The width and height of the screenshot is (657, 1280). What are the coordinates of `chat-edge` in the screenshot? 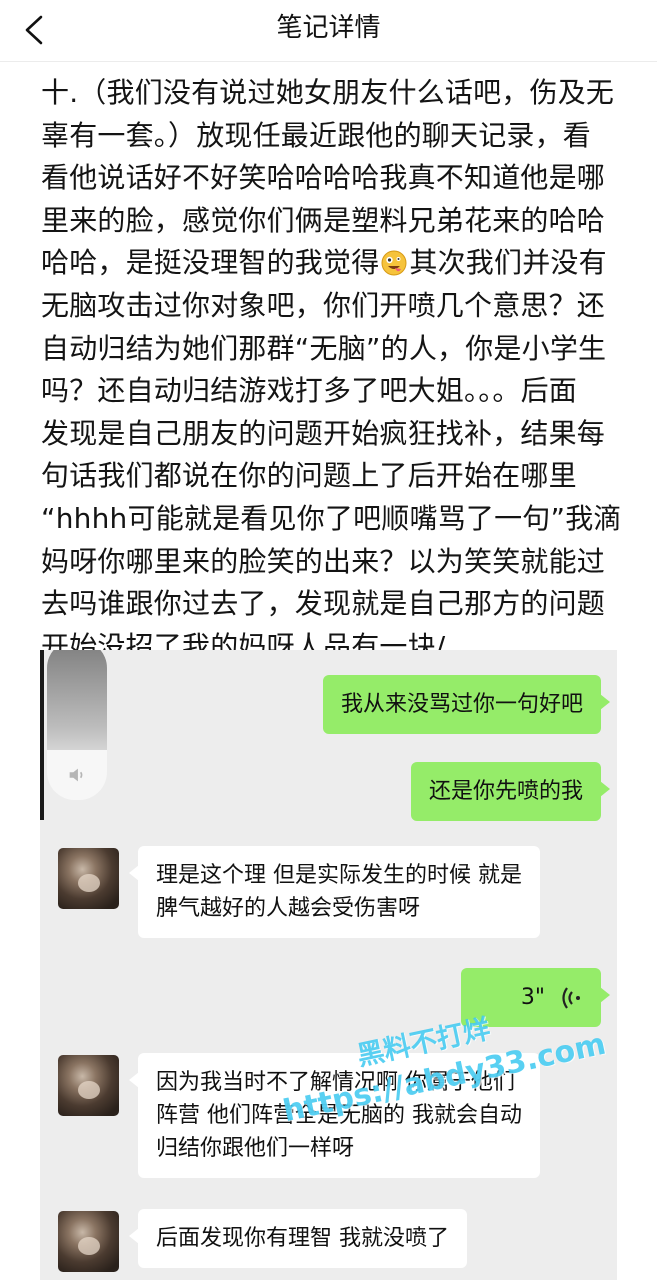 It's located at (42, 735).